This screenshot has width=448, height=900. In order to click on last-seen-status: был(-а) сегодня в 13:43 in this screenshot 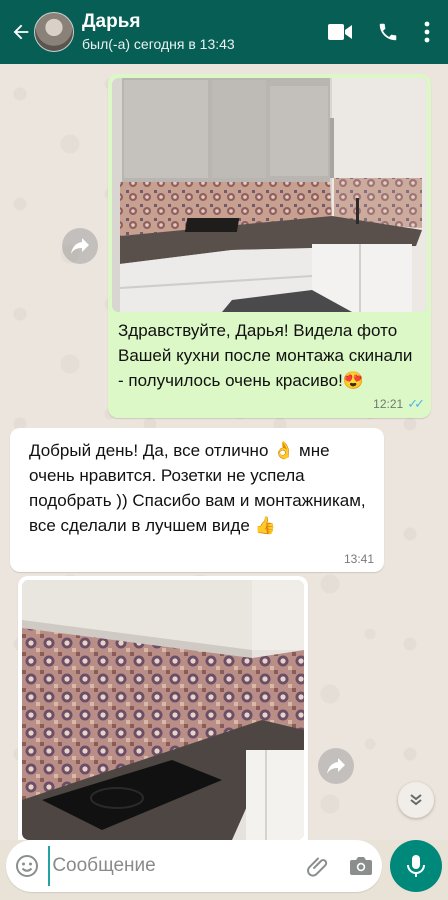, I will do `click(158, 44)`.